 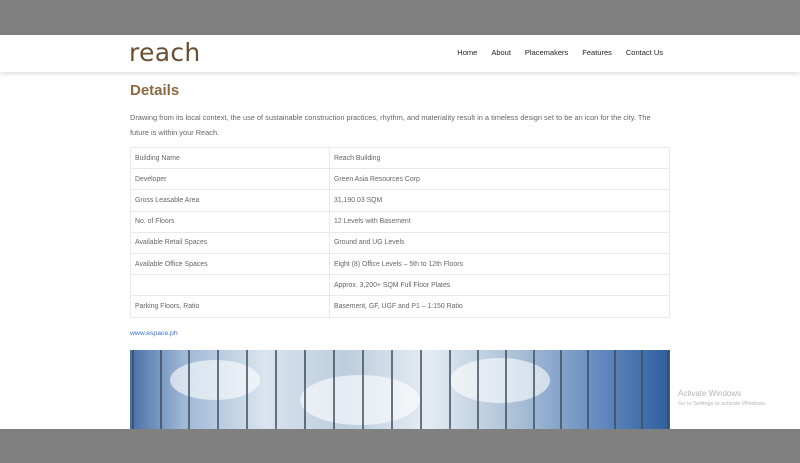 I want to click on table-row: Developer Green Asia Resources Corp, so click(x=400, y=179).